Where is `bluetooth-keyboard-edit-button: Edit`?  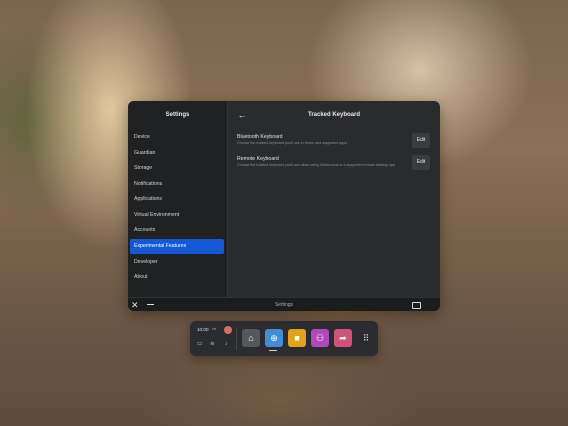
bluetooth-keyboard-edit-button: Edit is located at coordinates (421, 140).